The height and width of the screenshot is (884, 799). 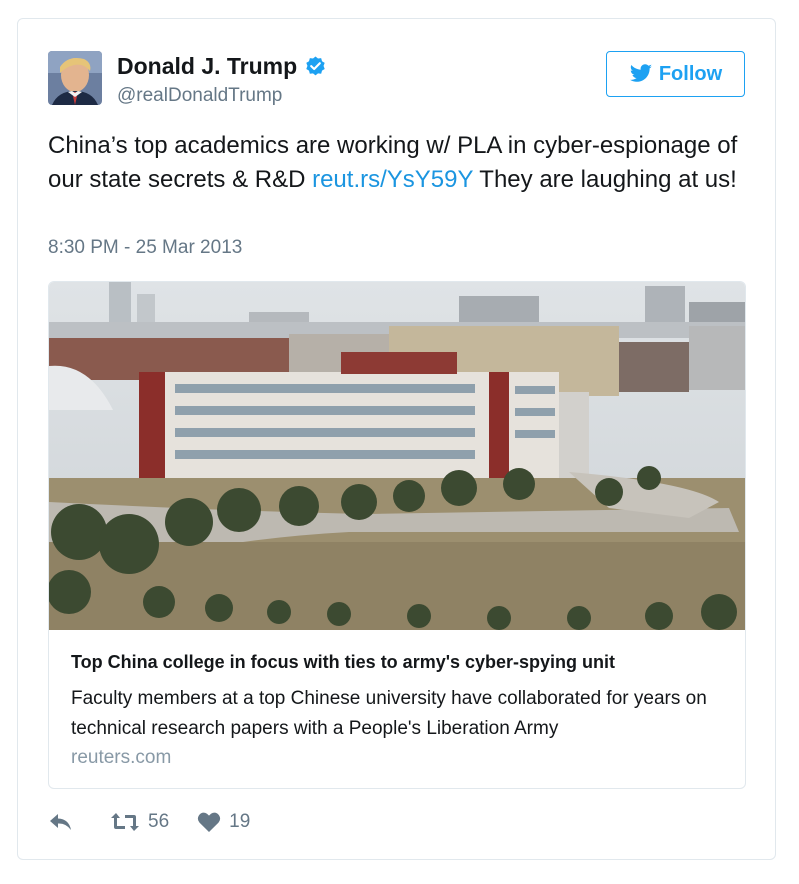 I want to click on retweet-count: 56, so click(x=159, y=821).